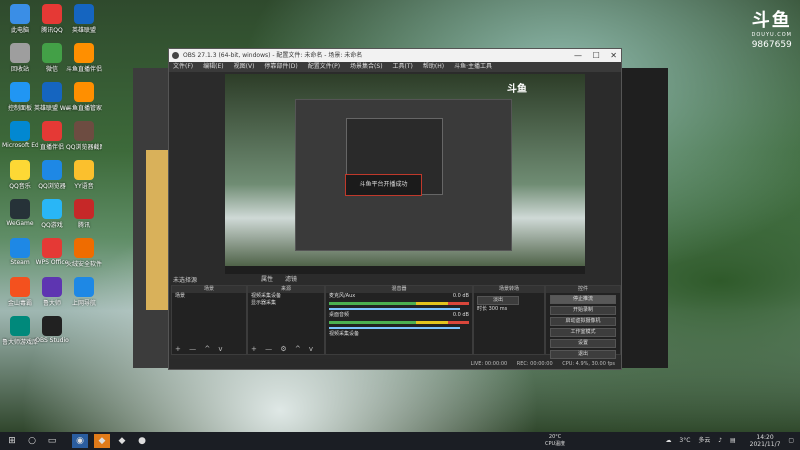 The height and width of the screenshot is (450, 800). I want to click on desktop-icon-label: QQ浏览器截图20211105, so click(84, 147).